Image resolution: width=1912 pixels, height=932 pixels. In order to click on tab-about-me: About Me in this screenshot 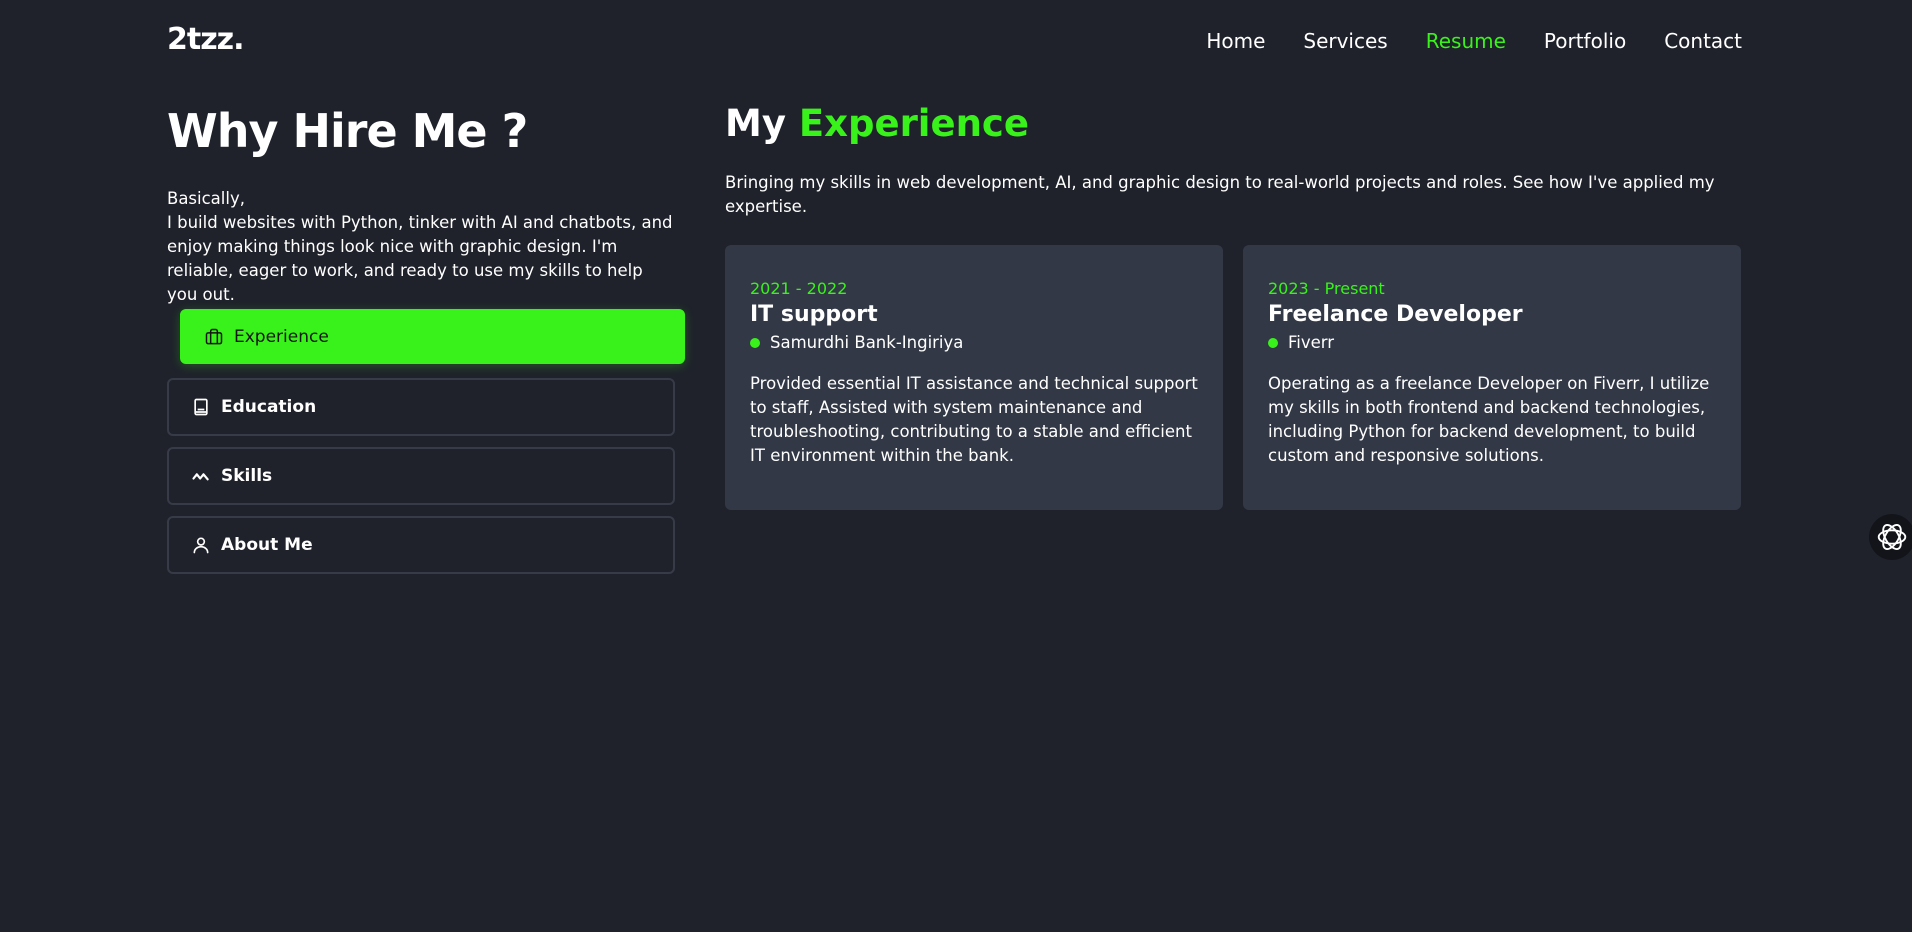, I will do `click(421, 545)`.